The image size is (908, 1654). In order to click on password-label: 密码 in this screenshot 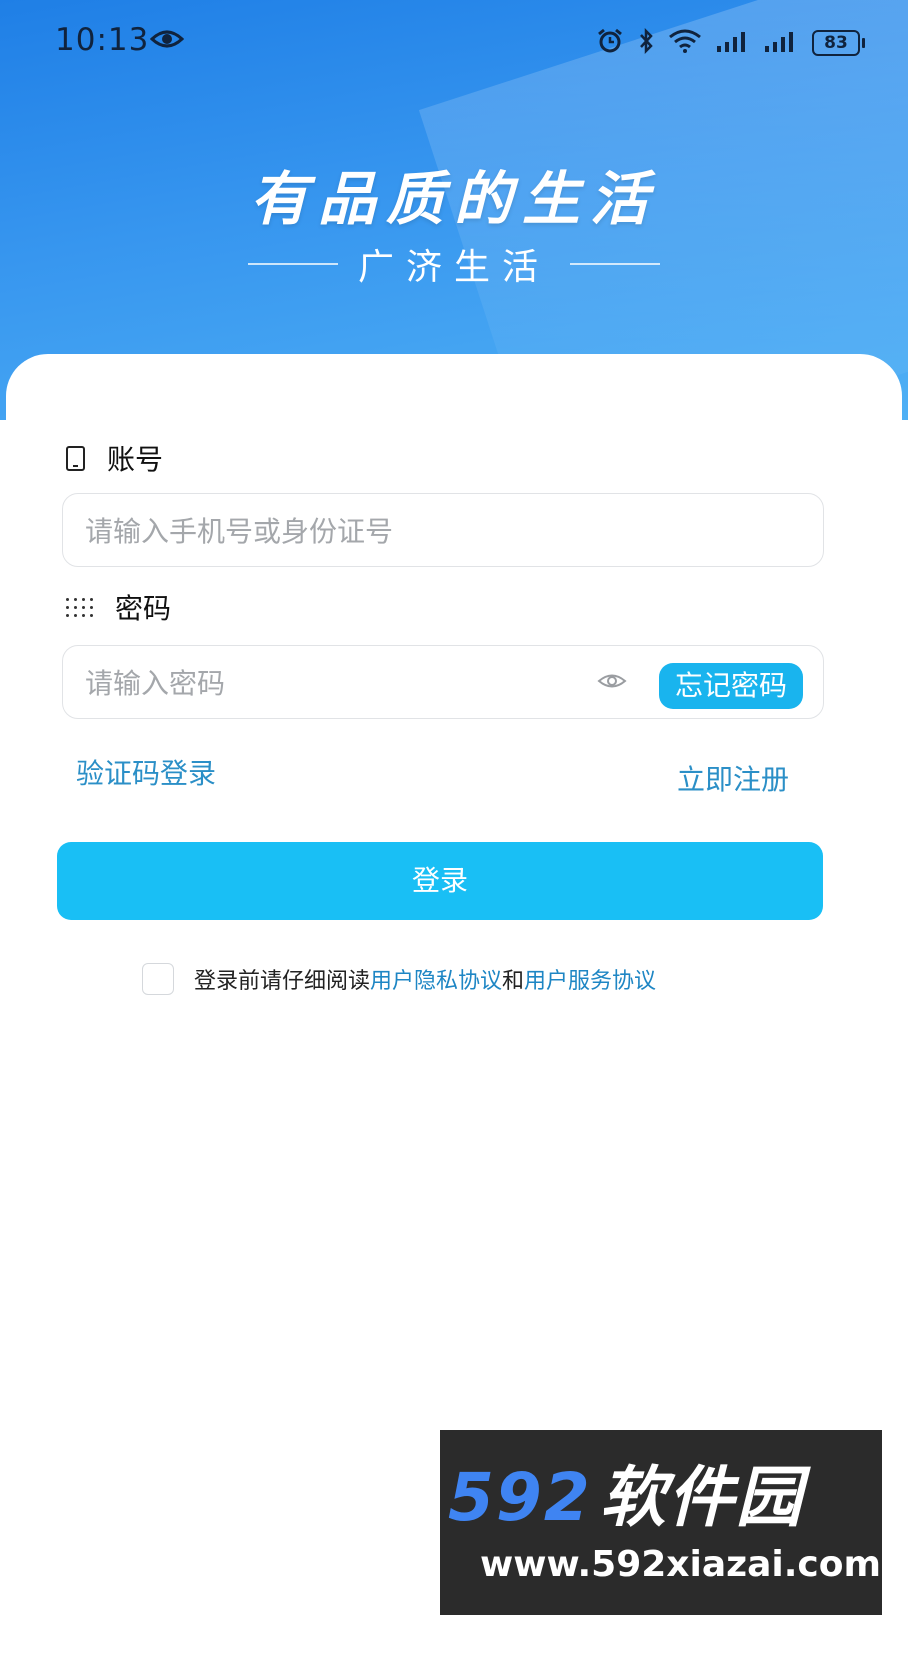, I will do `click(143, 608)`.